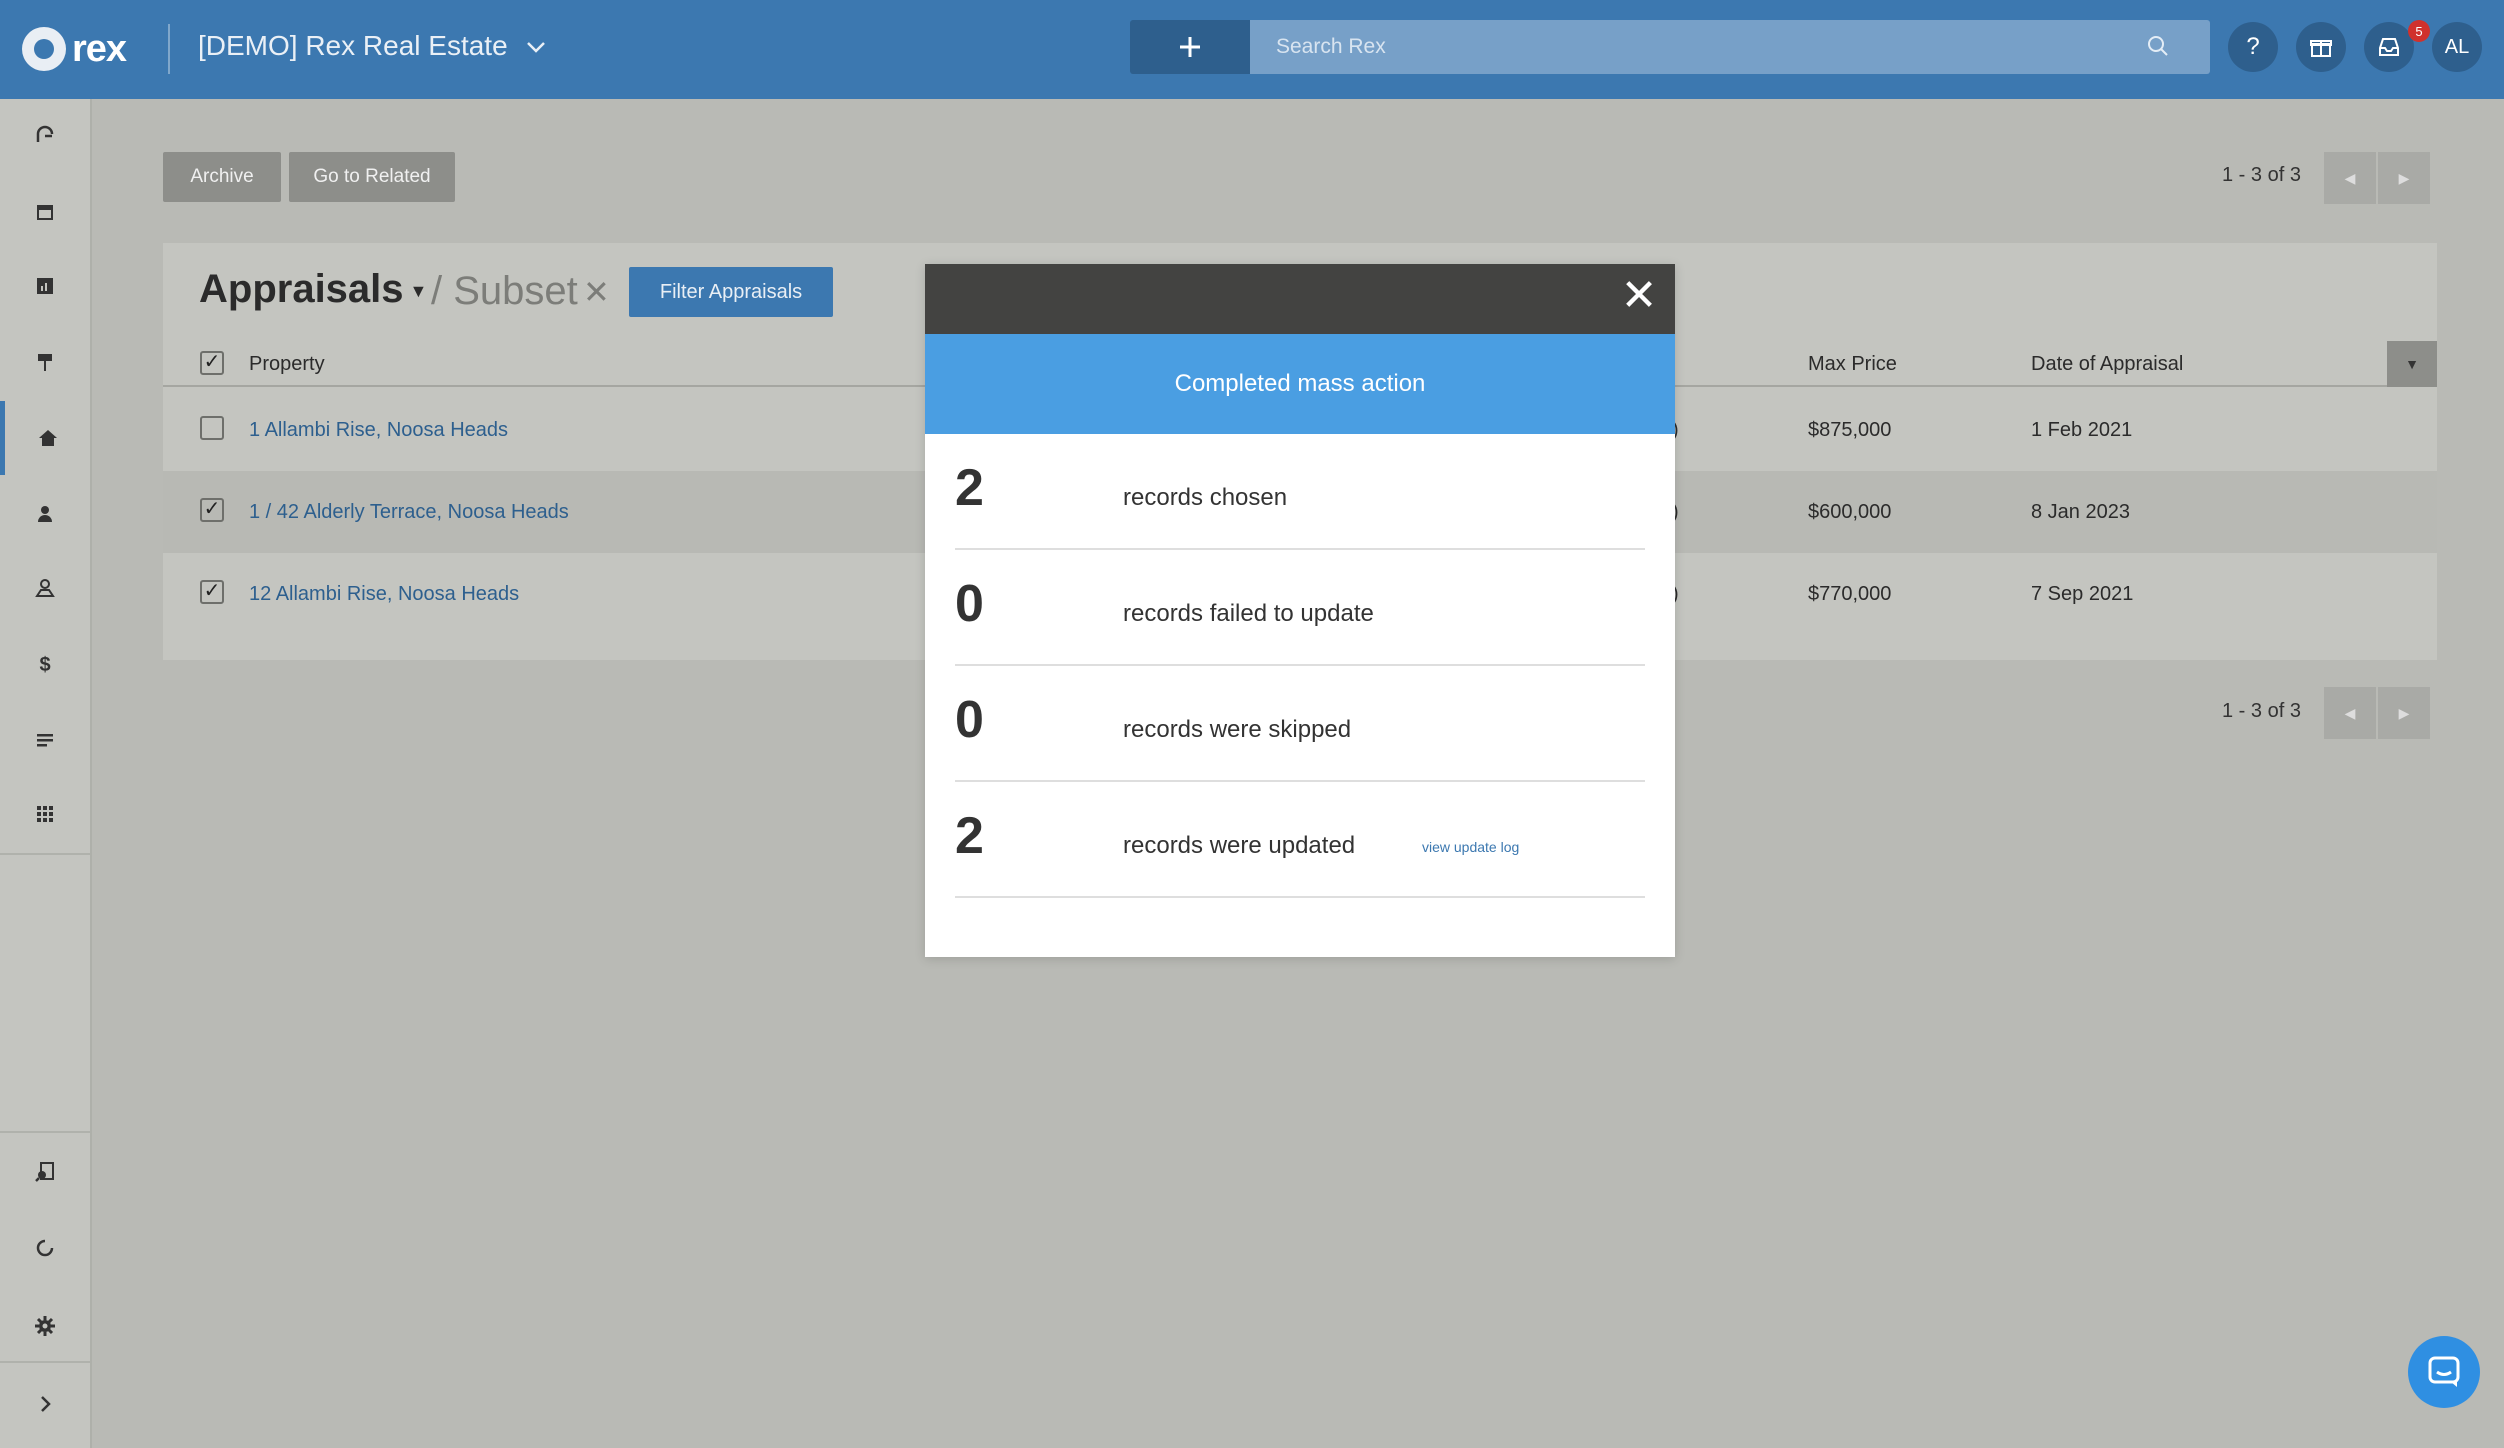  I want to click on grid-icon, so click(45, 814).